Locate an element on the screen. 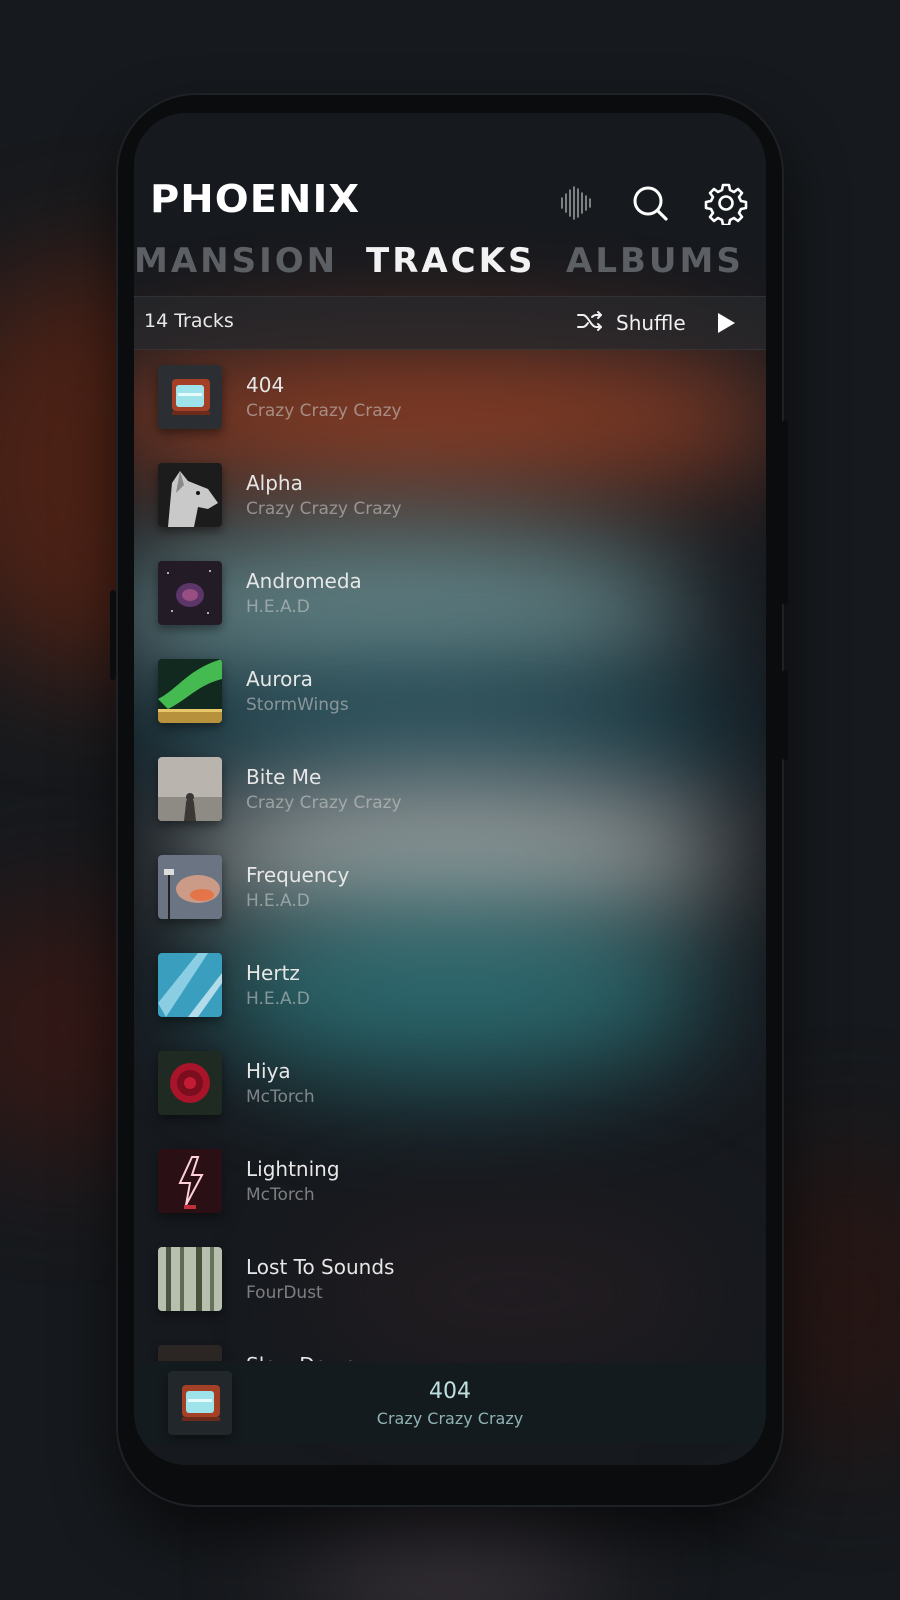 Image resolution: width=900 pixels, height=1600 pixels. aurora-art is located at coordinates (190, 691).